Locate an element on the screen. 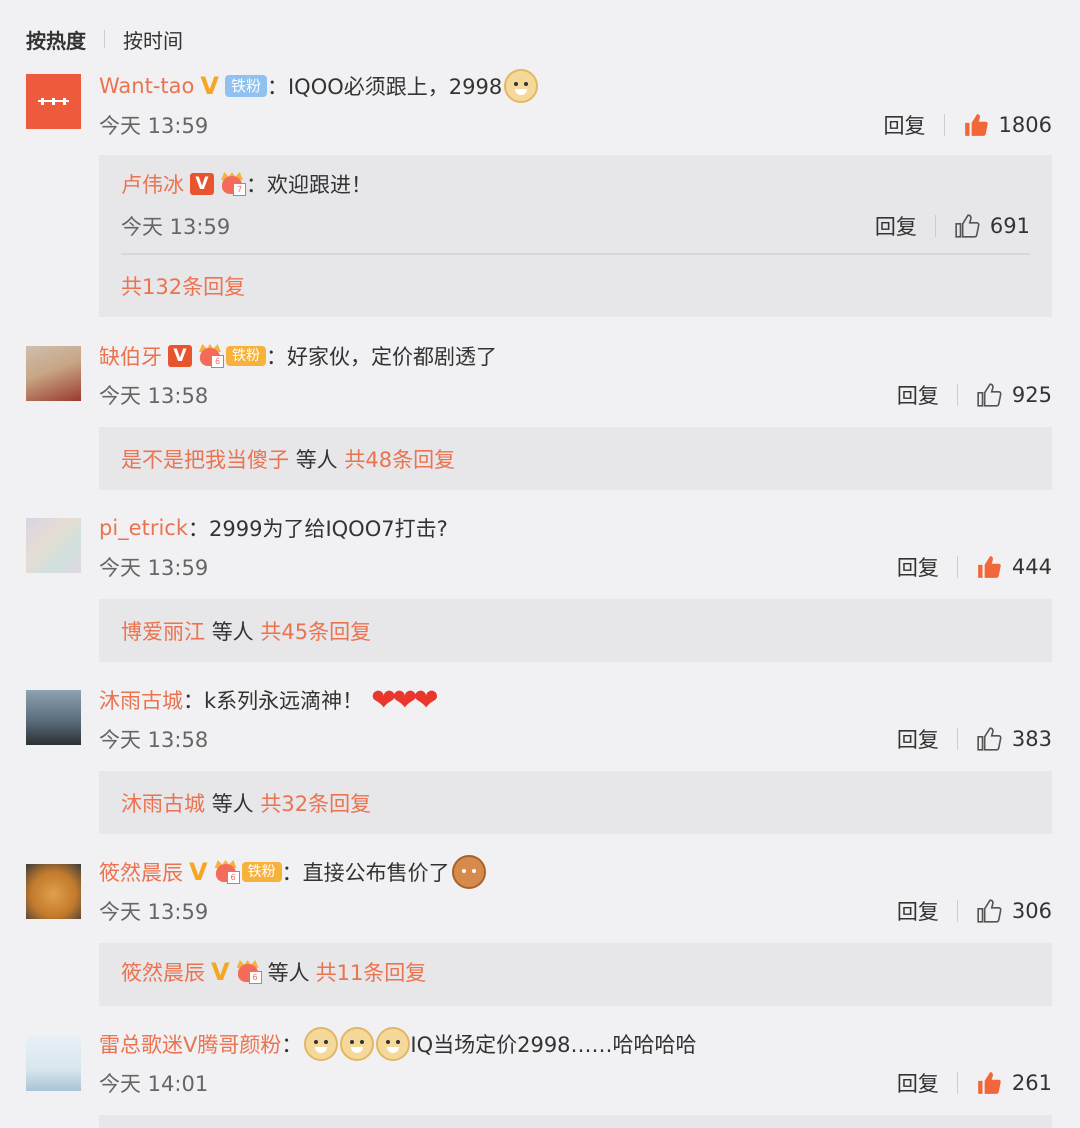  comment-text: 直接公布售价了 is located at coordinates (376, 873).